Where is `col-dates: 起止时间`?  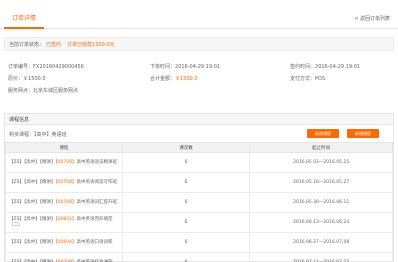 col-dates: 起止时间 is located at coordinates (321, 147).